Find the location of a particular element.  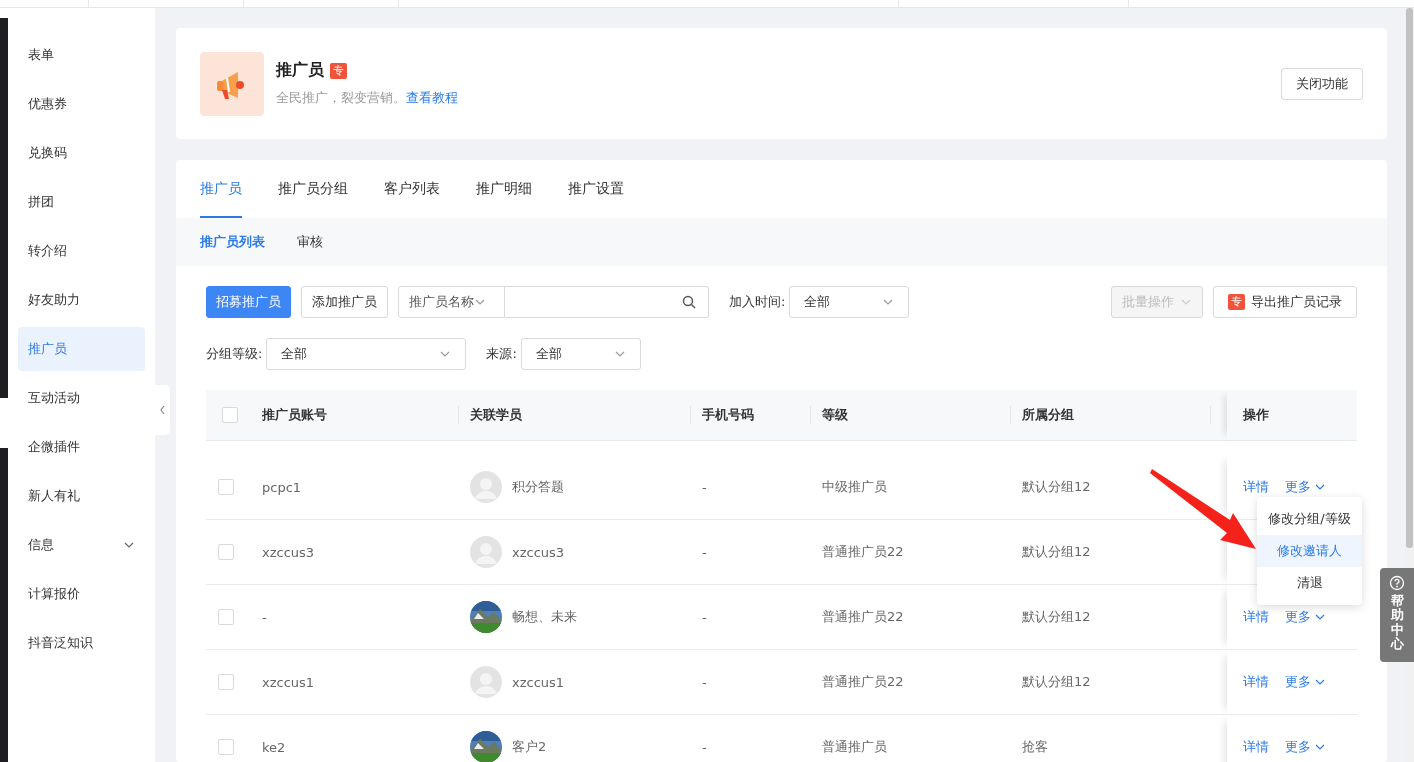

sidebar-item: 新人有礼 is located at coordinates (81, 496).